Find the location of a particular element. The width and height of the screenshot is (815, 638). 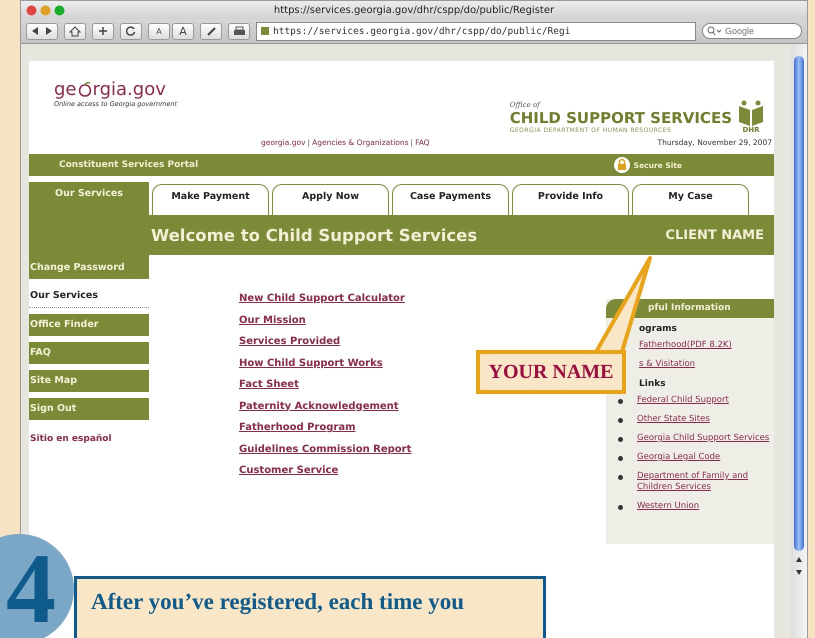

plus-icon is located at coordinates (103, 31).